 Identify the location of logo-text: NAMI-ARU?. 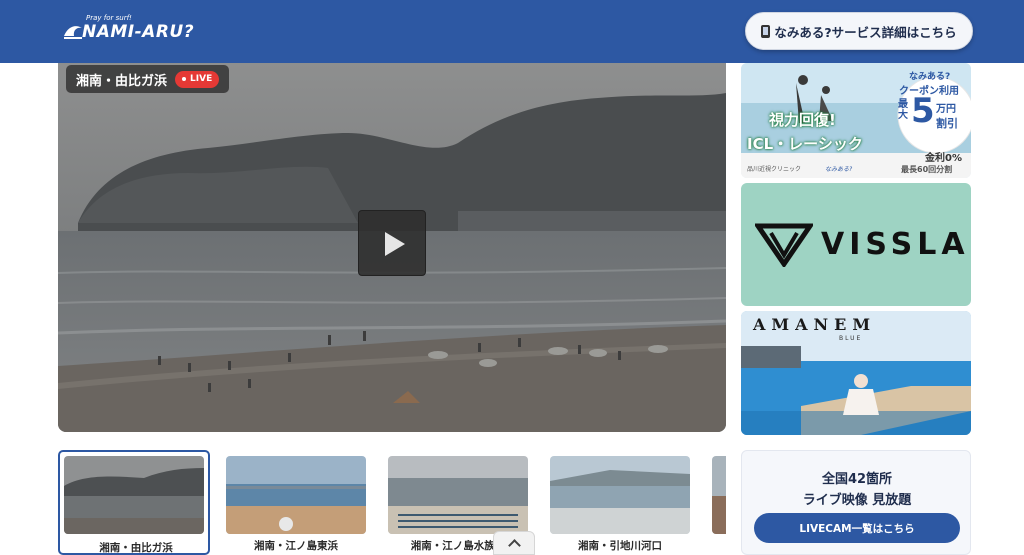
(138, 32).